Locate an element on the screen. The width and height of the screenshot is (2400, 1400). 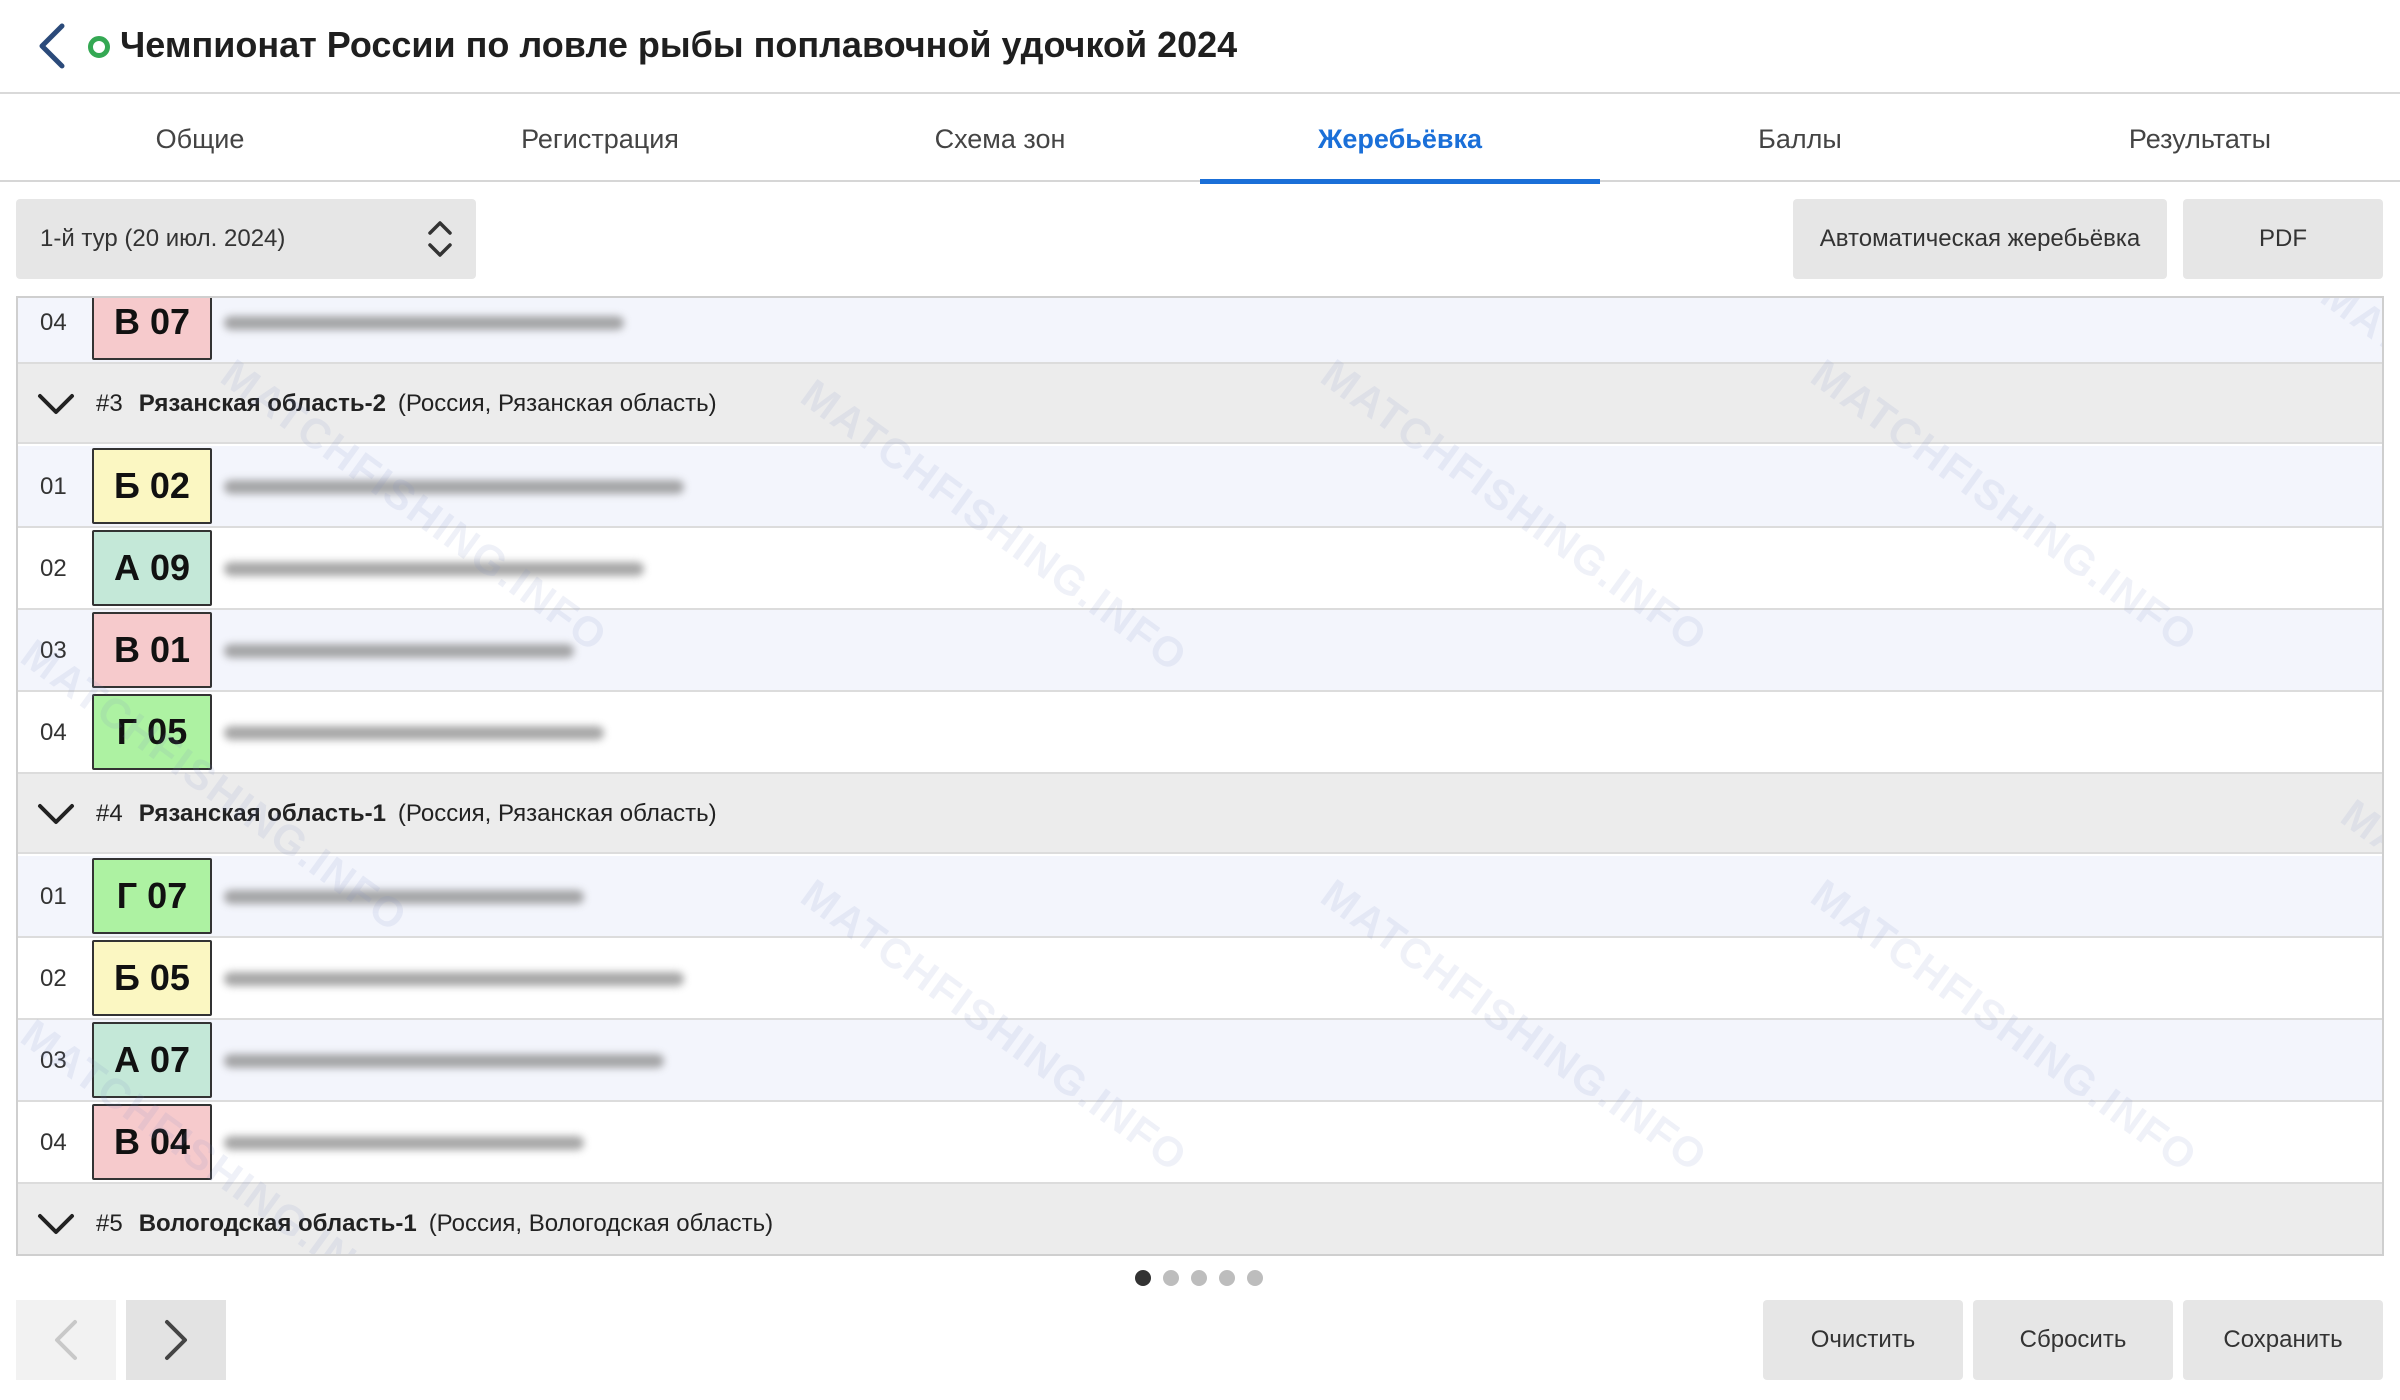
previous-page-button is located at coordinates (66, 1340).